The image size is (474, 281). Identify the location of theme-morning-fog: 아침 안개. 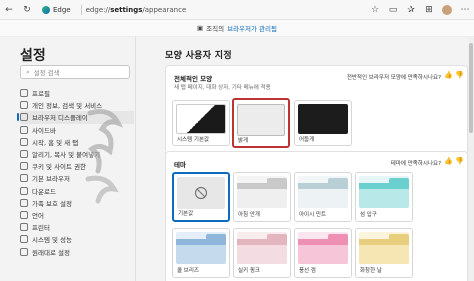
(262, 197).